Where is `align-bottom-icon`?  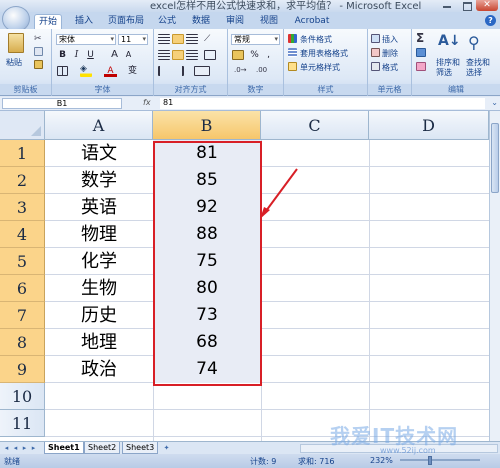
align-bottom-icon is located at coordinates (192, 39).